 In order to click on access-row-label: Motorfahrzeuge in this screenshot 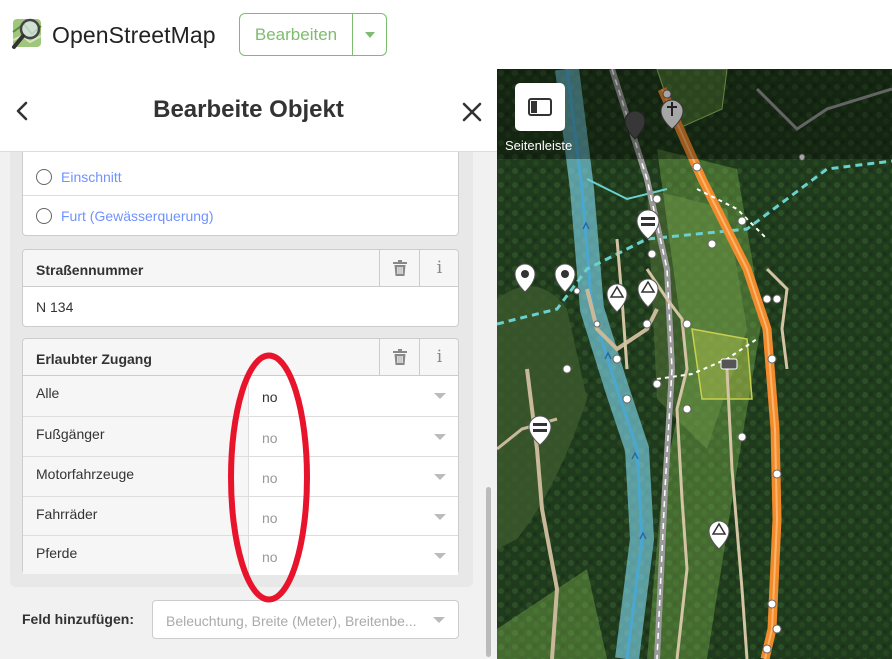, I will do `click(85, 474)`.